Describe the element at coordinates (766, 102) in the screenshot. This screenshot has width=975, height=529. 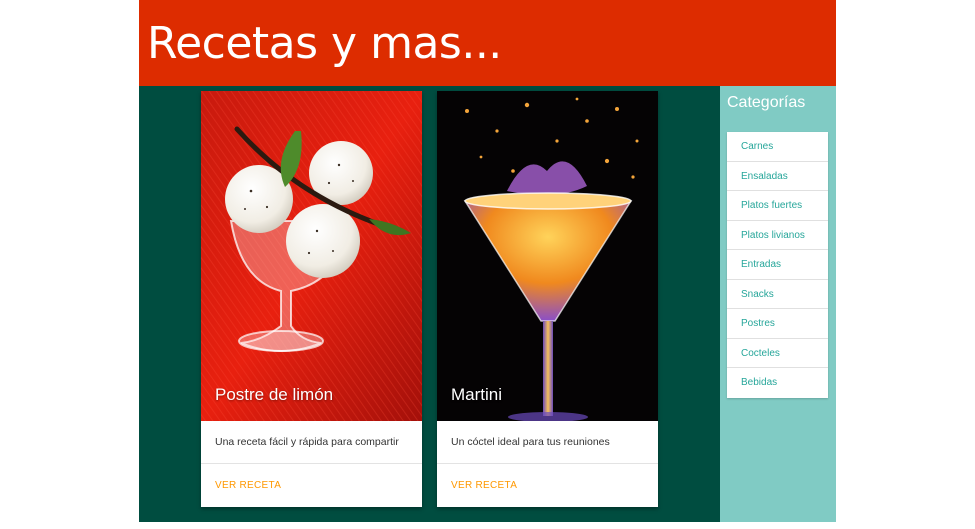
I see `sidebar-title: Categorías` at that location.